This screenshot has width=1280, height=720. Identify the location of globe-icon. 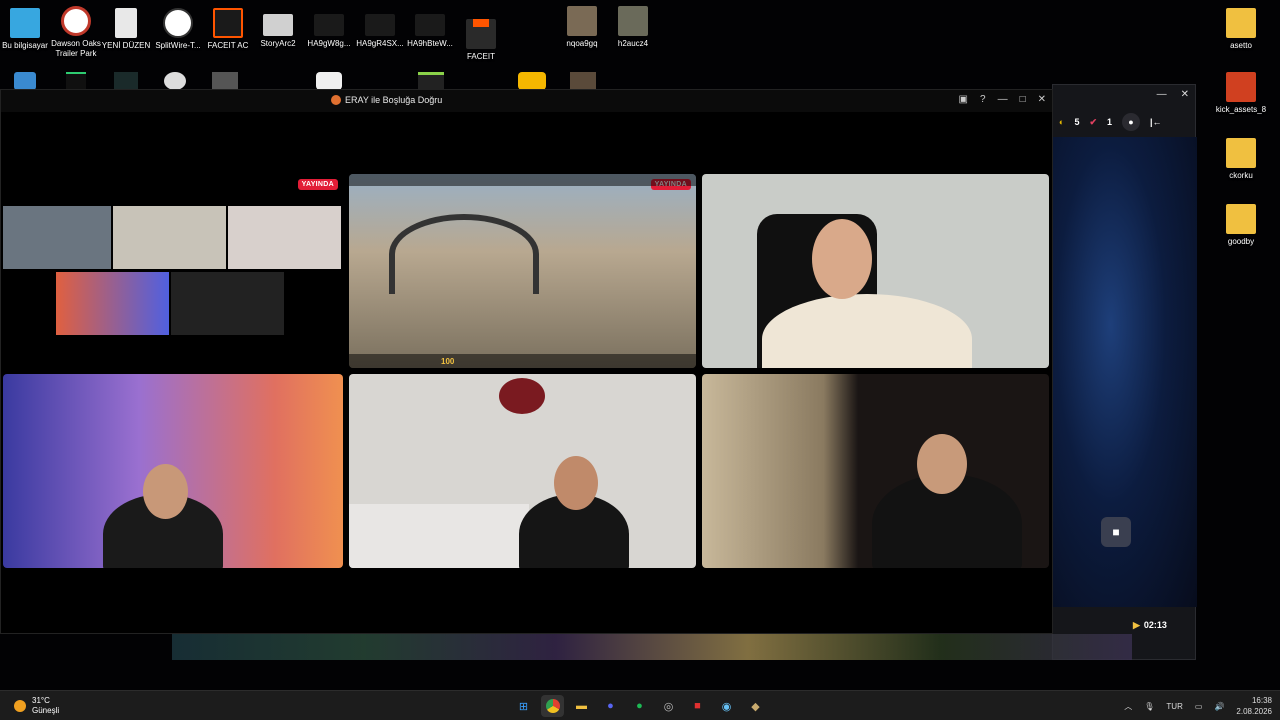
(178, 23).